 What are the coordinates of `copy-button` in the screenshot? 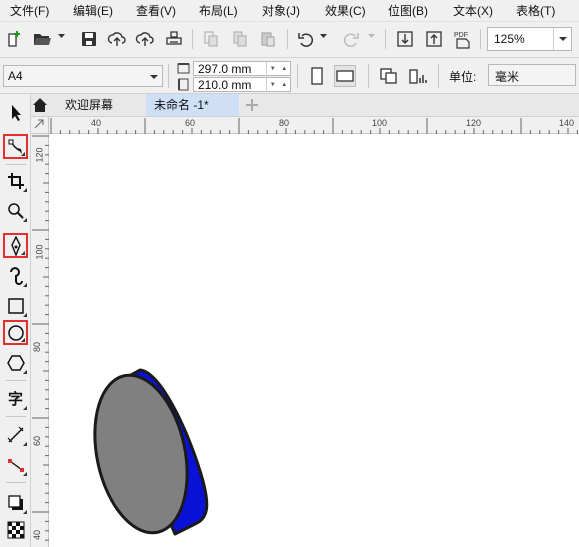 It's located at (240, 39).